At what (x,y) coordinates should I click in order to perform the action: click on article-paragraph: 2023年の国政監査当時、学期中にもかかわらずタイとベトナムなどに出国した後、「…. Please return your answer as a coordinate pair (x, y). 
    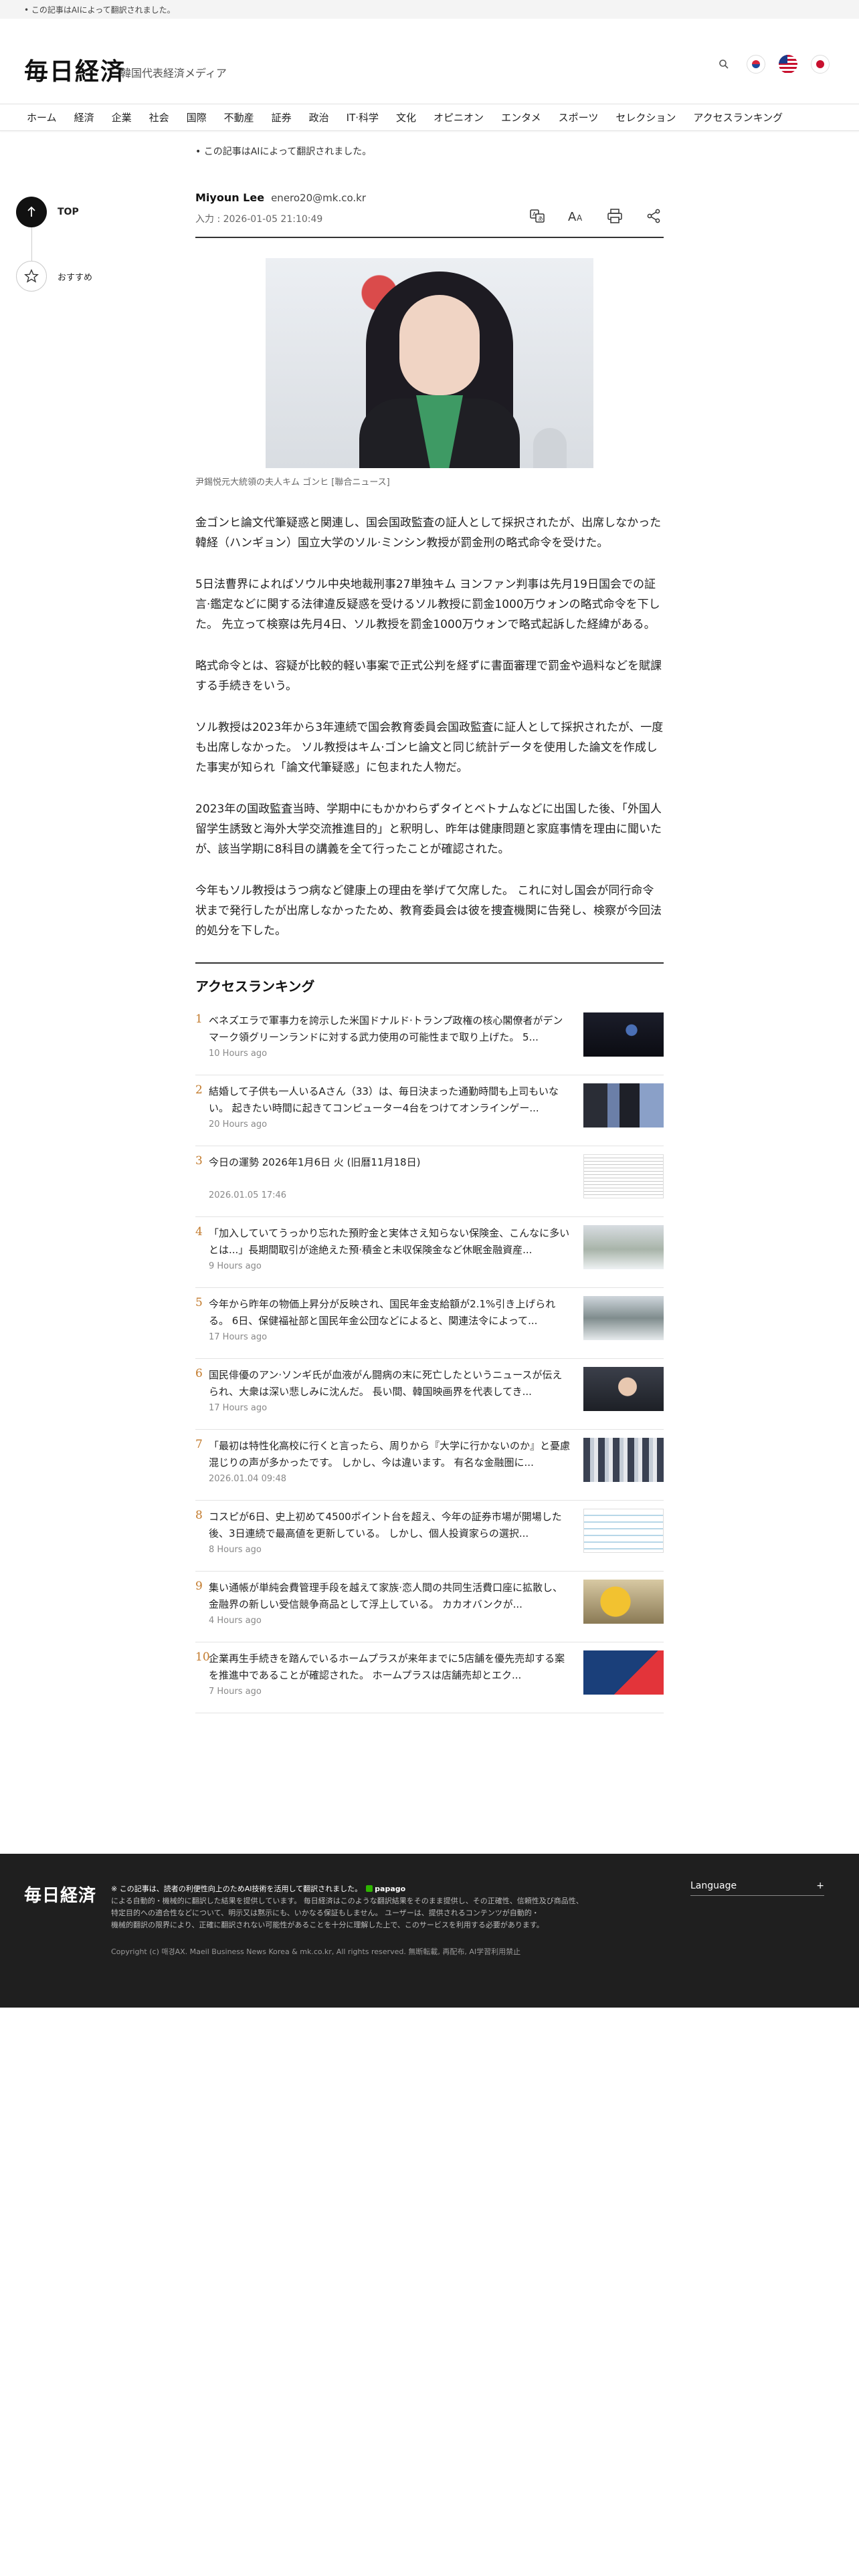
    Looking at the image, I should click on (428, 829).